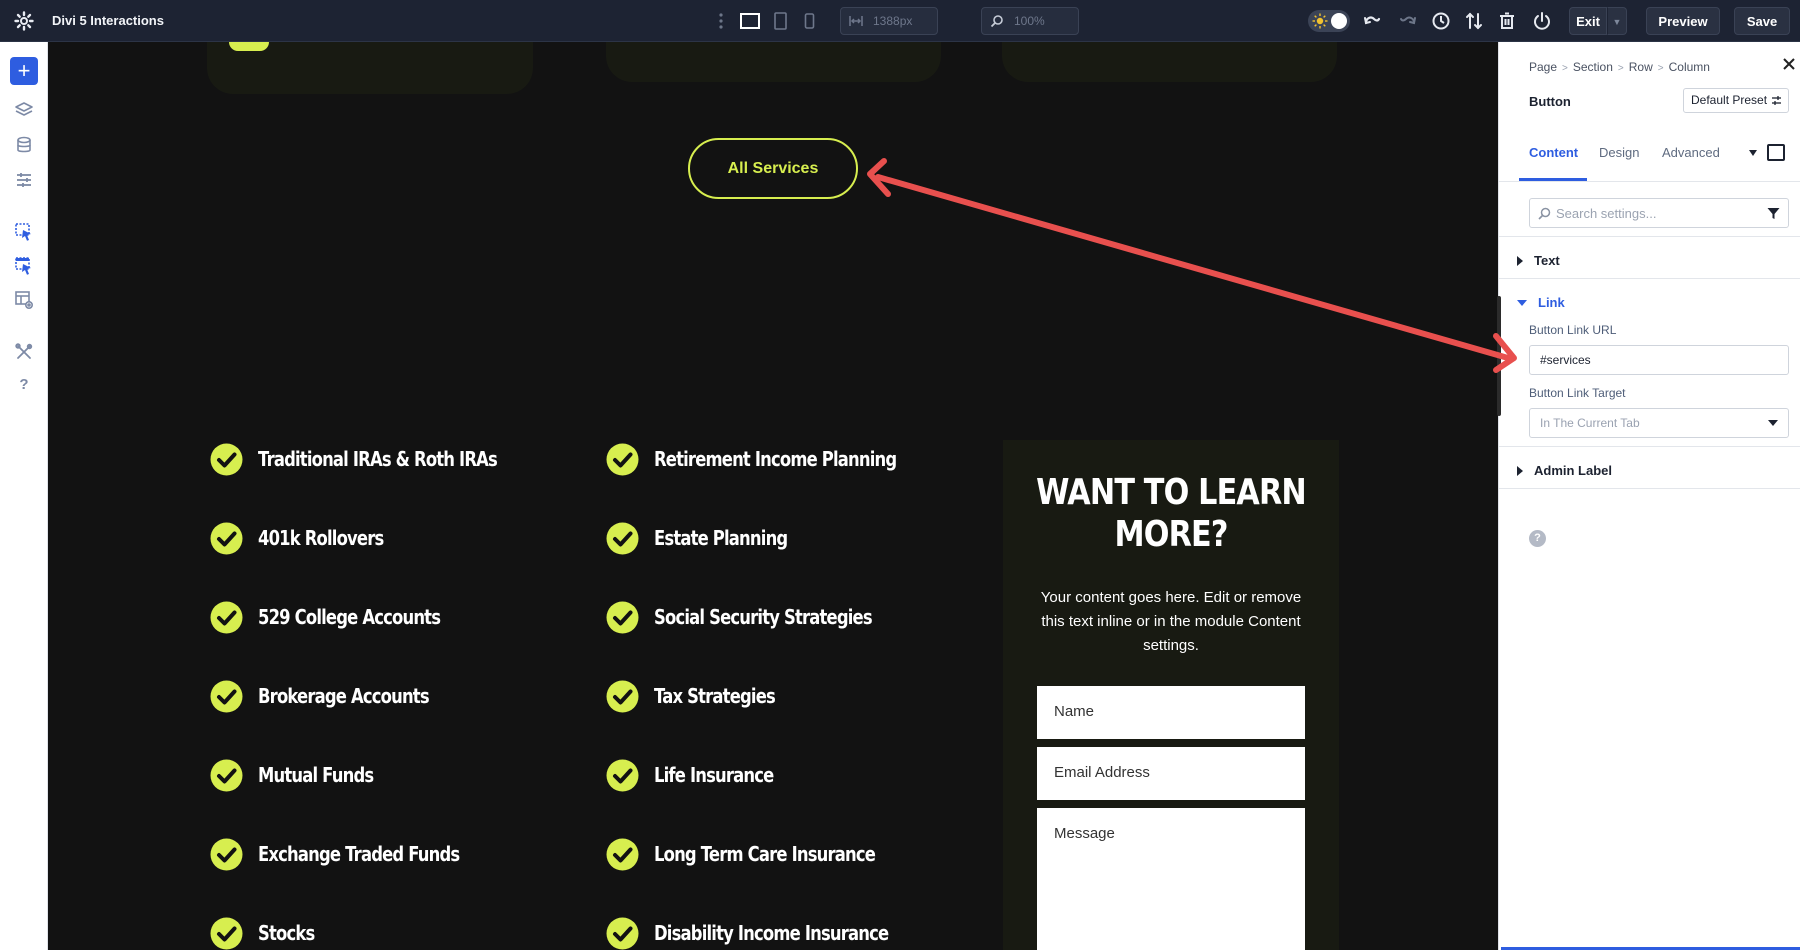  I want to click on preset-select: Default Preset, so click(1736, 100).